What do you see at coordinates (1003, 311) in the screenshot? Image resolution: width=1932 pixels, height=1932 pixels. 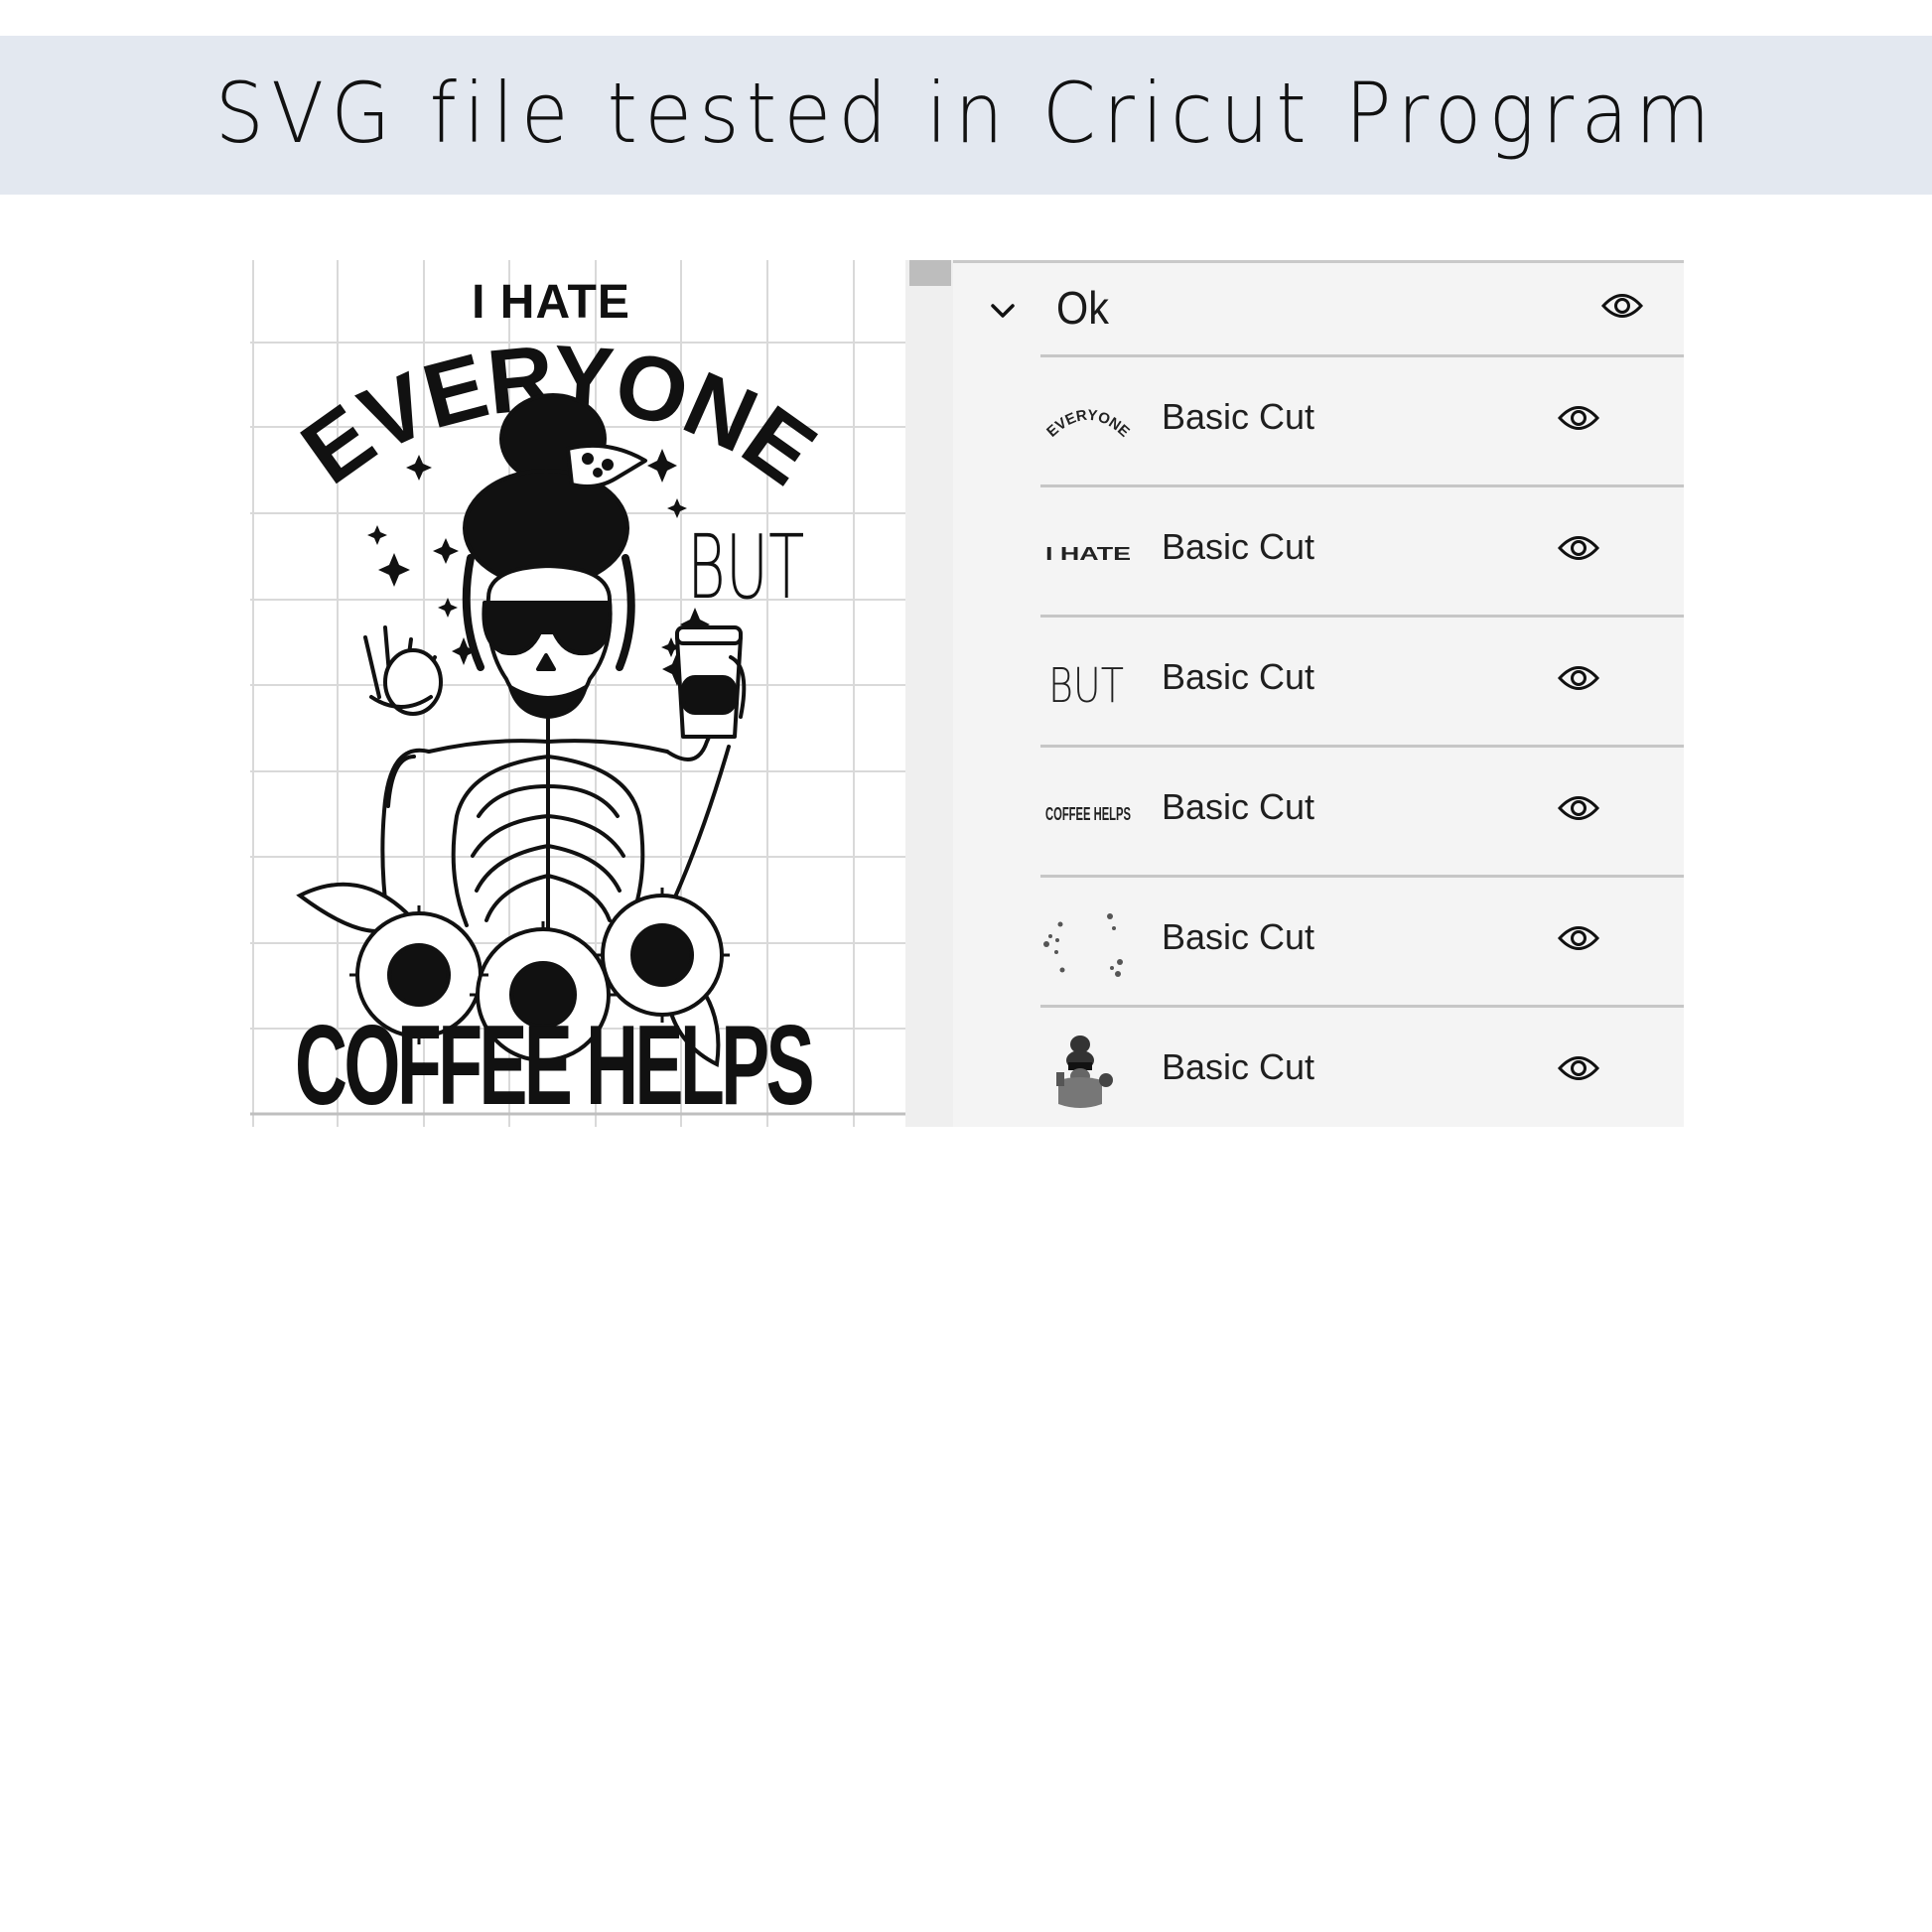 I see `chevron-down-icon` at bounding box center [1003, 311].